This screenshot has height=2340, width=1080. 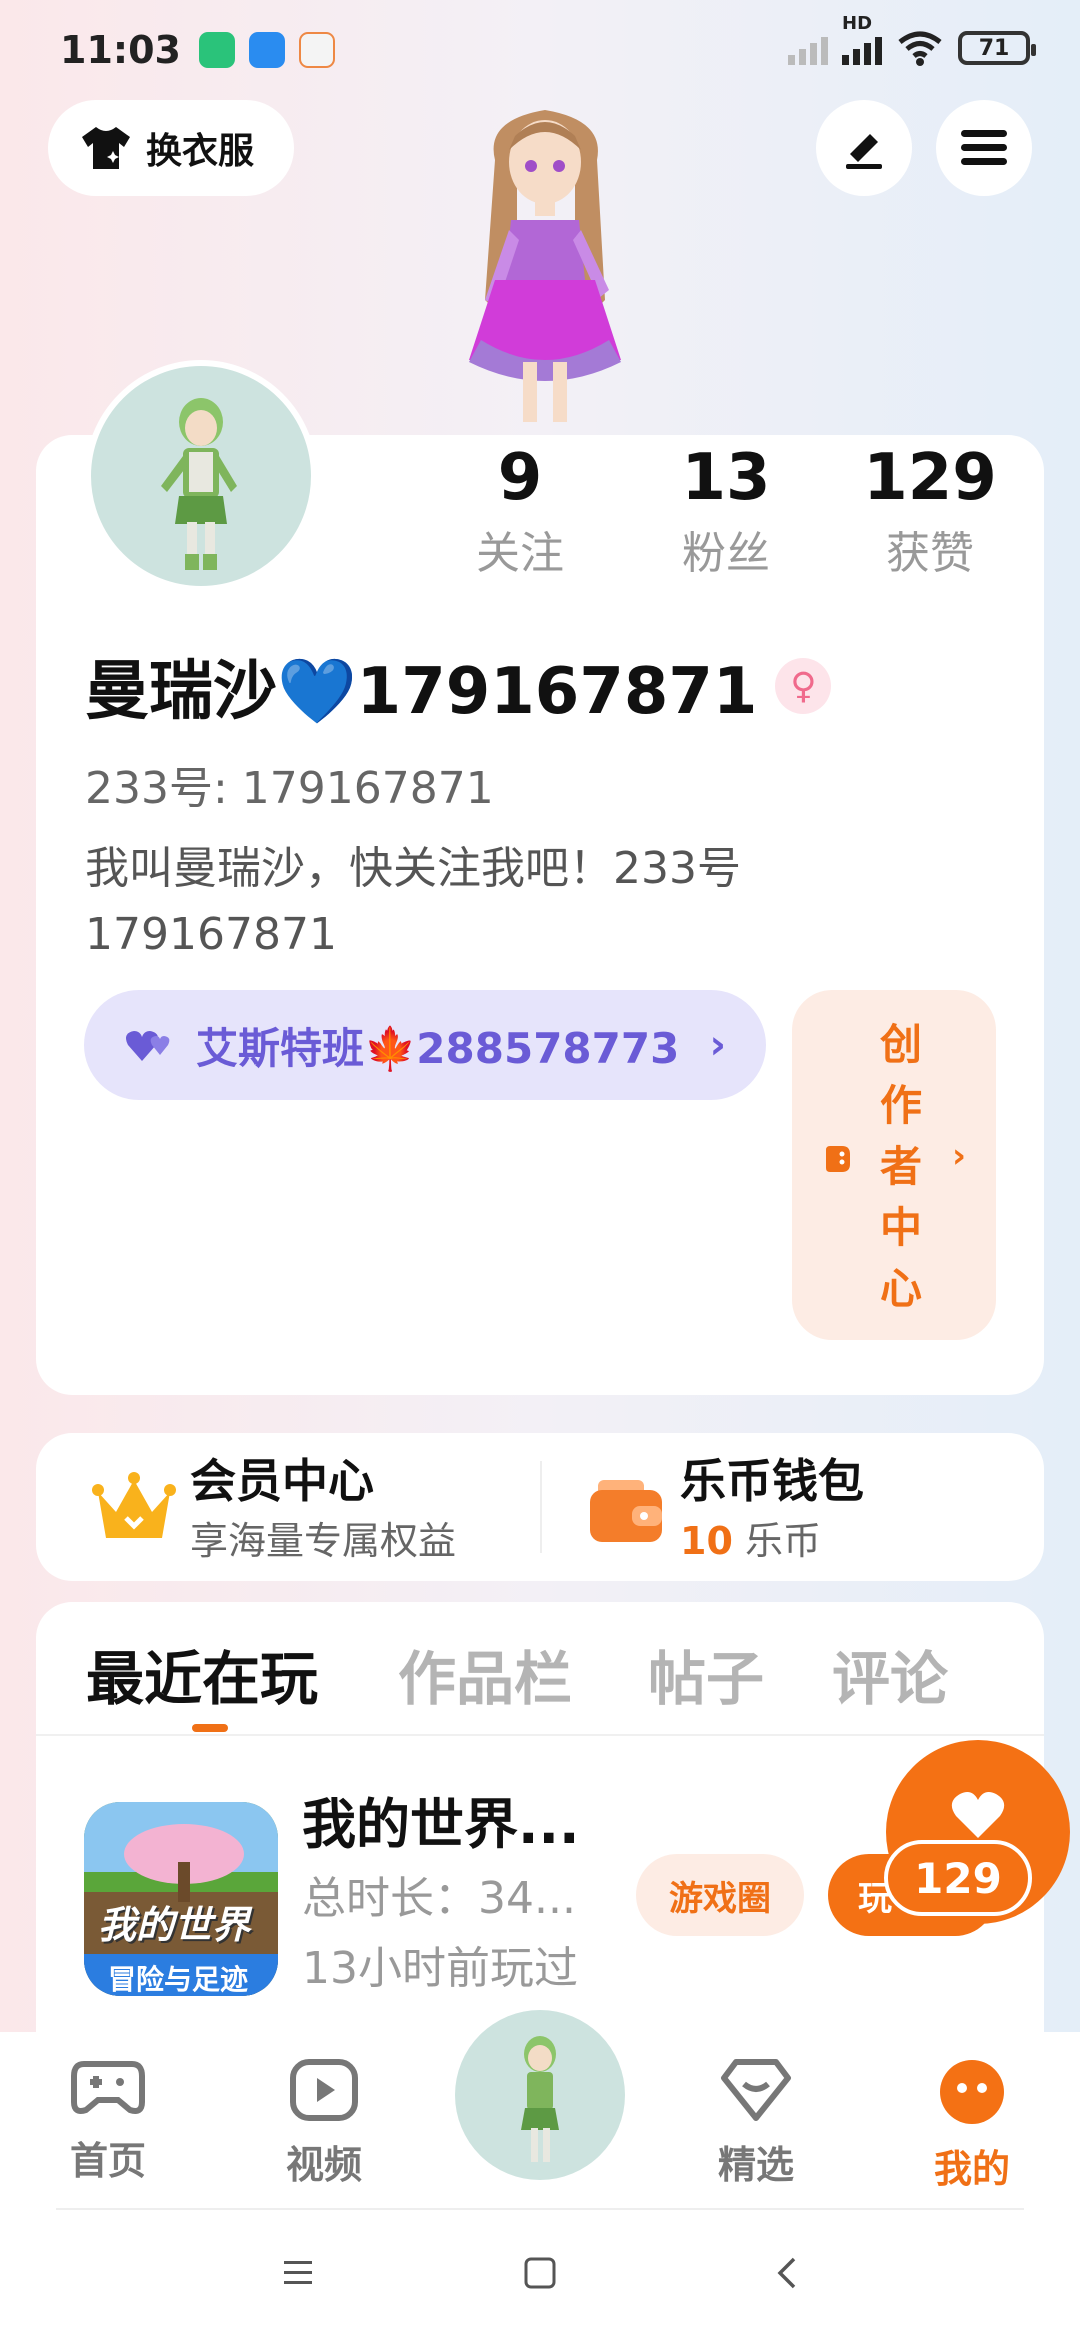 I want to click on face-dots-icon, so click(x=972, y=2092).